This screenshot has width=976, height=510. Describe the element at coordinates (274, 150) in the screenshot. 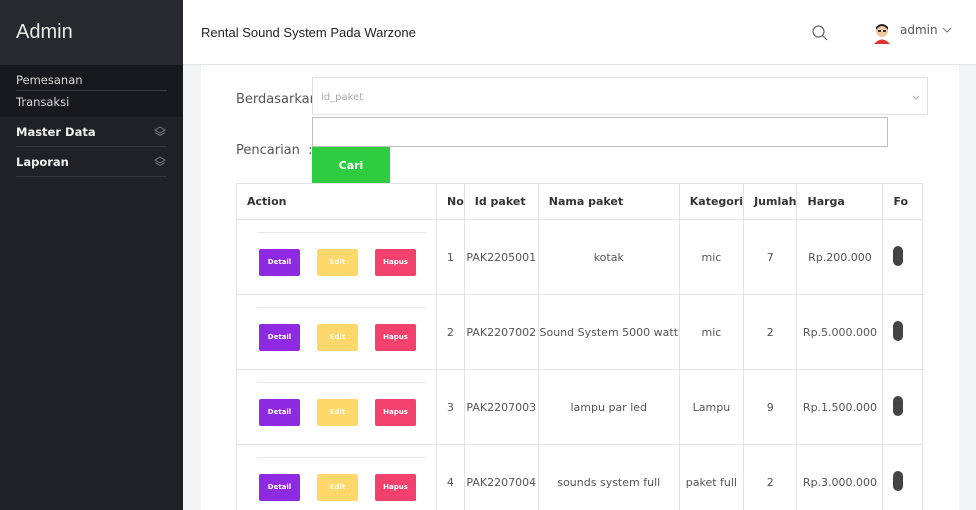

I see `pencarian-label: Pencarian :` at that location.